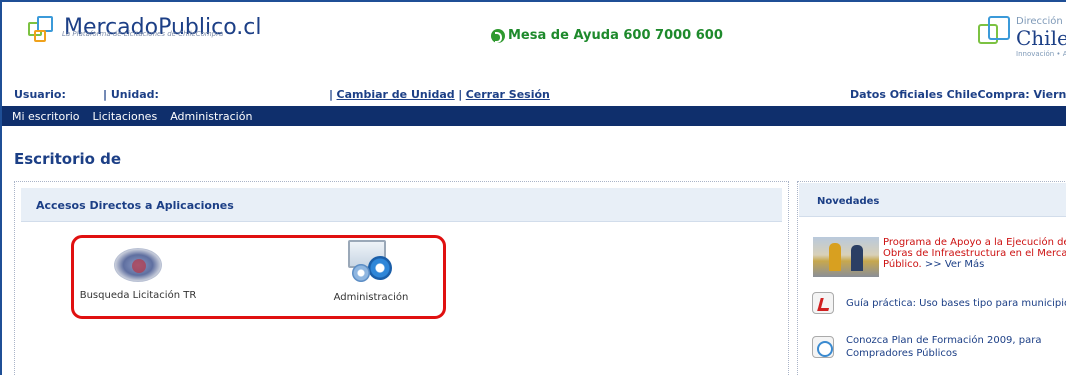 The width and height of the screenshot is (1066, 375). I want to click on accesos-title: Accesos Directos a Aplicaciones, so click(135, 205).